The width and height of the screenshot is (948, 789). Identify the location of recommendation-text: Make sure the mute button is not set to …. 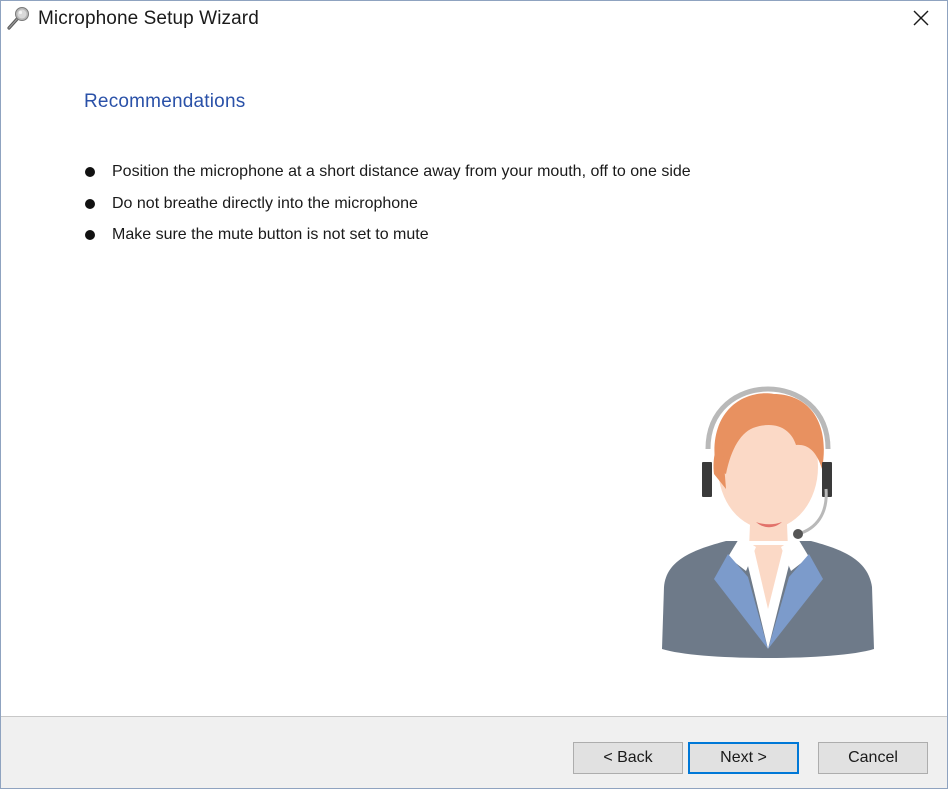
(270, 234).